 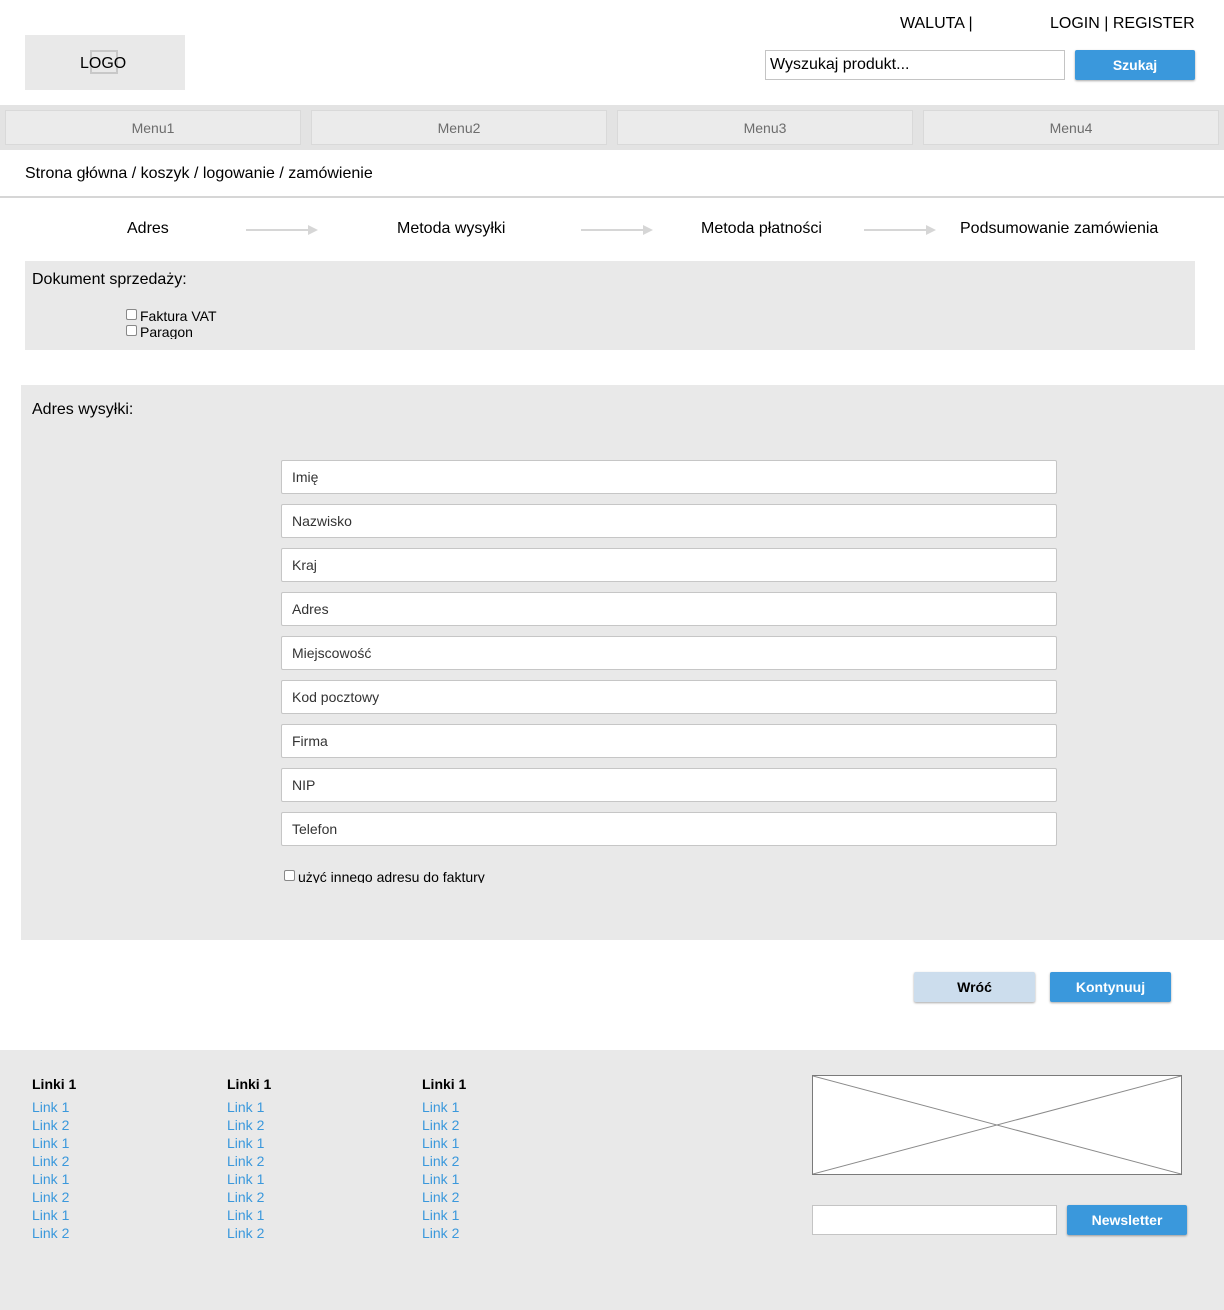 I want to click on logo-text: LOGO, so click(x=103, y=63).